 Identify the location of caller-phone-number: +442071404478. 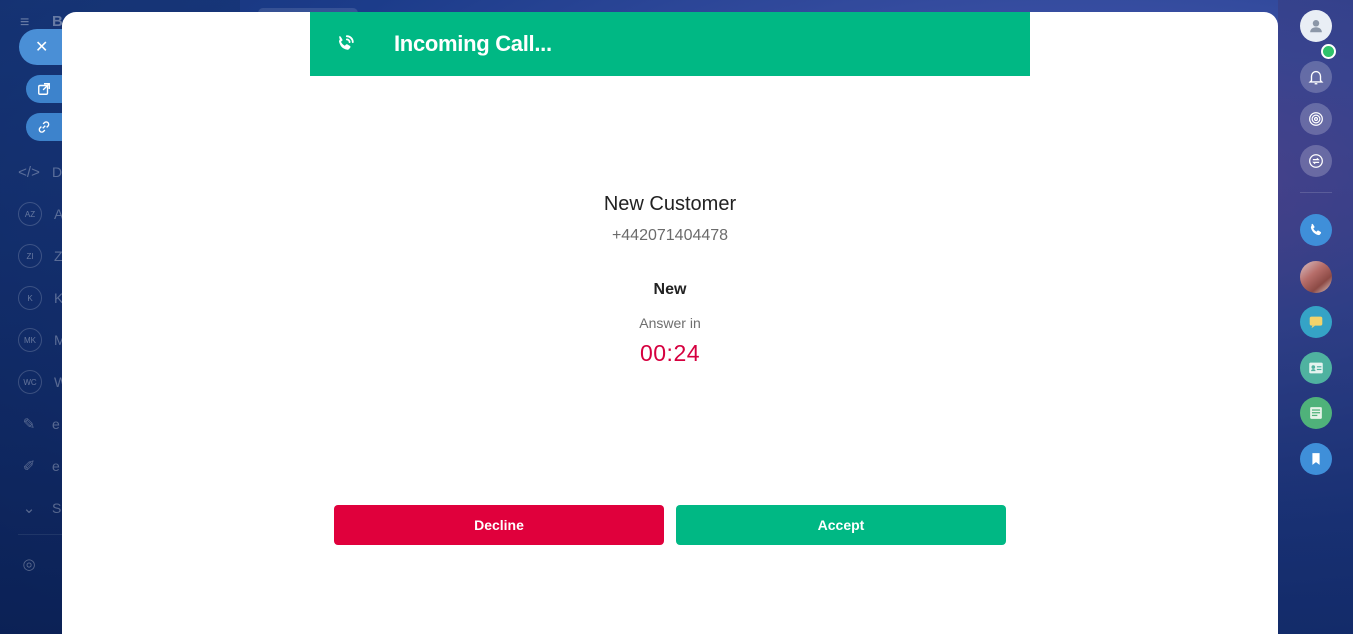
(670, 235).